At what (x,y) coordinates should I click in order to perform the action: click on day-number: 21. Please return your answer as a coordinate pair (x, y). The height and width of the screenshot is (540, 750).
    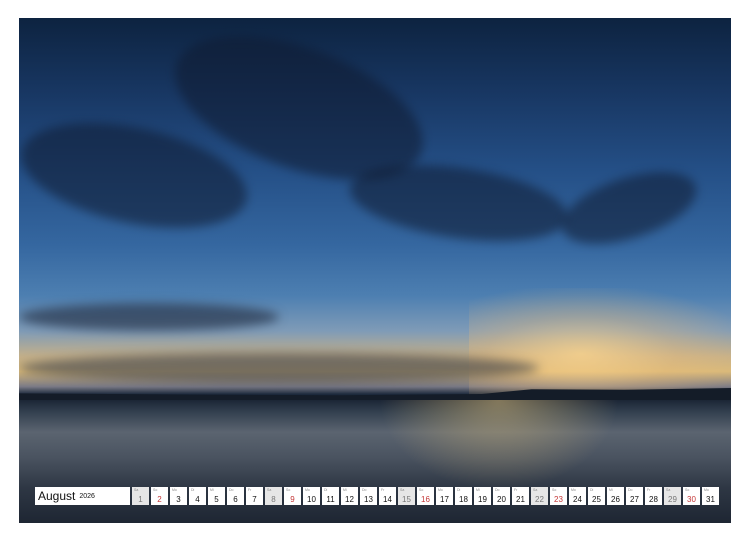
    Looking at the image, I should click on (520, 499).